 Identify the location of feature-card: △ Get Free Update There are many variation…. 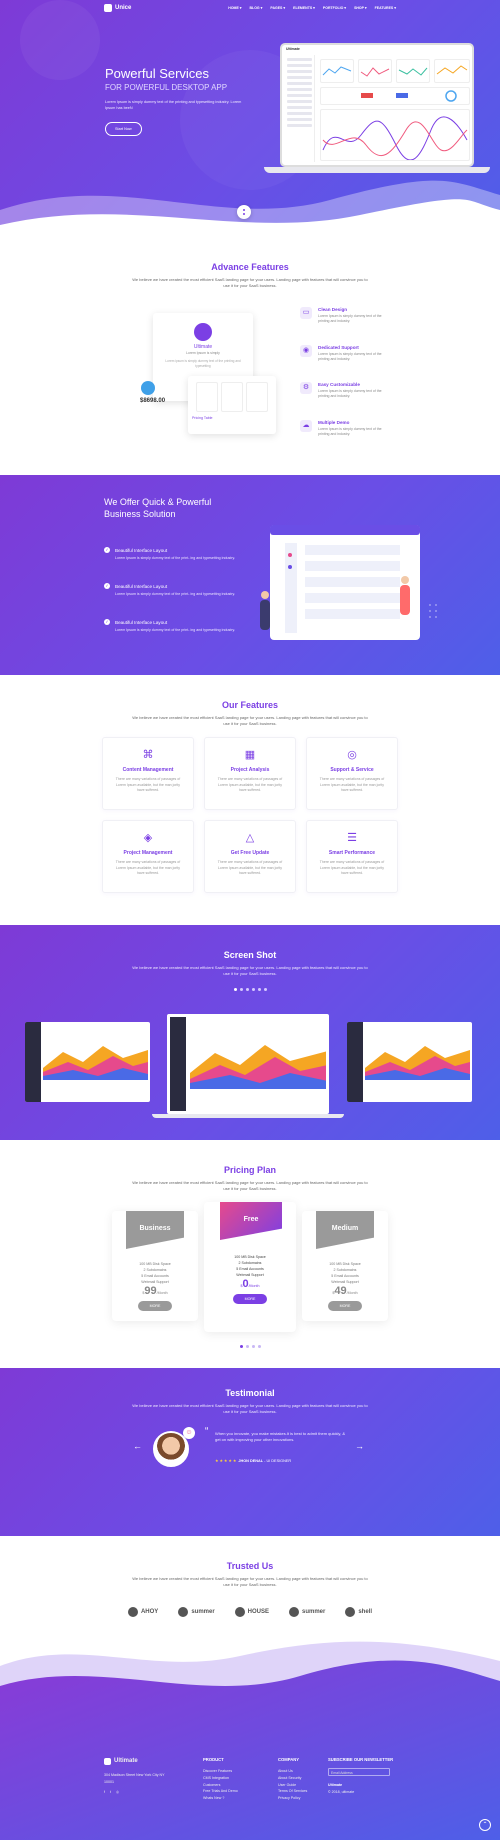
(250, 856).